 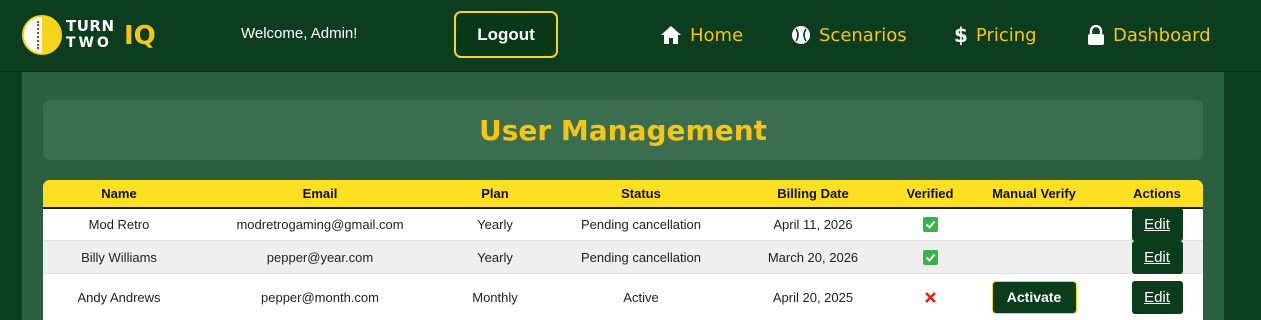 I want to click on cell-plan: Monthly, so click(x=495, y=297).